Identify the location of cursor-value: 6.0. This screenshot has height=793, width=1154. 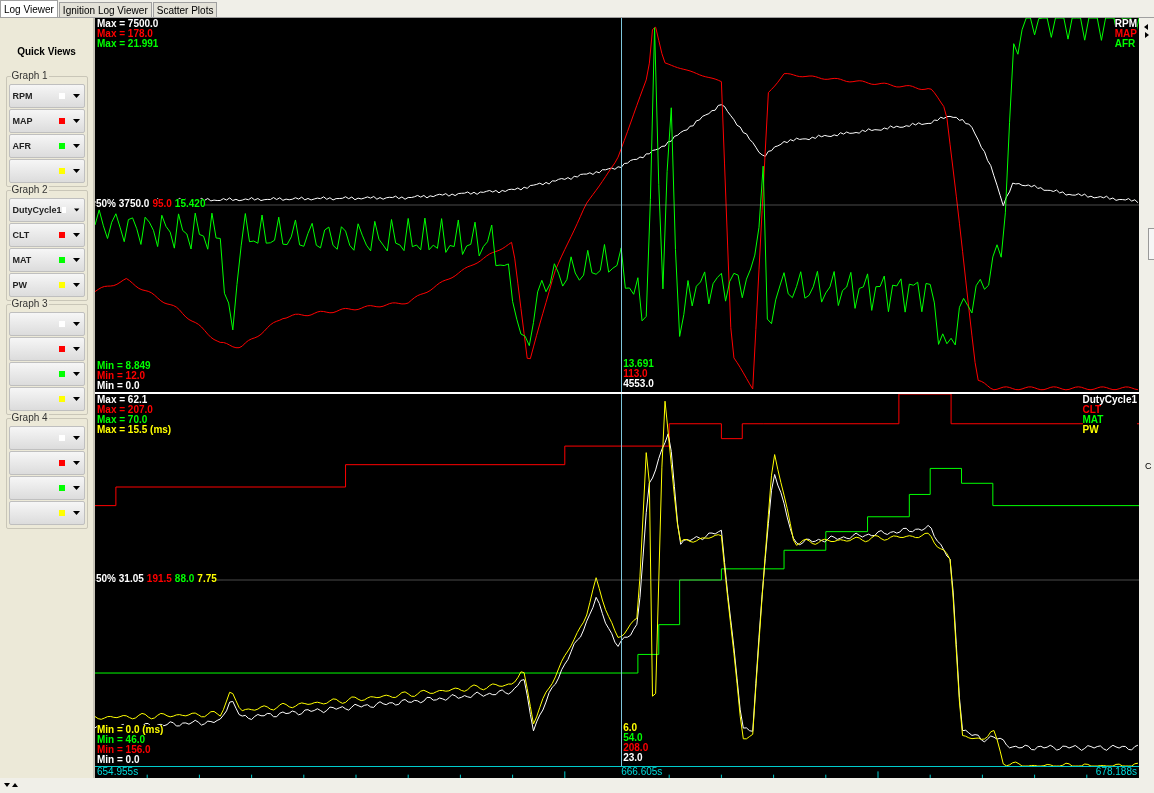
(630, 728).